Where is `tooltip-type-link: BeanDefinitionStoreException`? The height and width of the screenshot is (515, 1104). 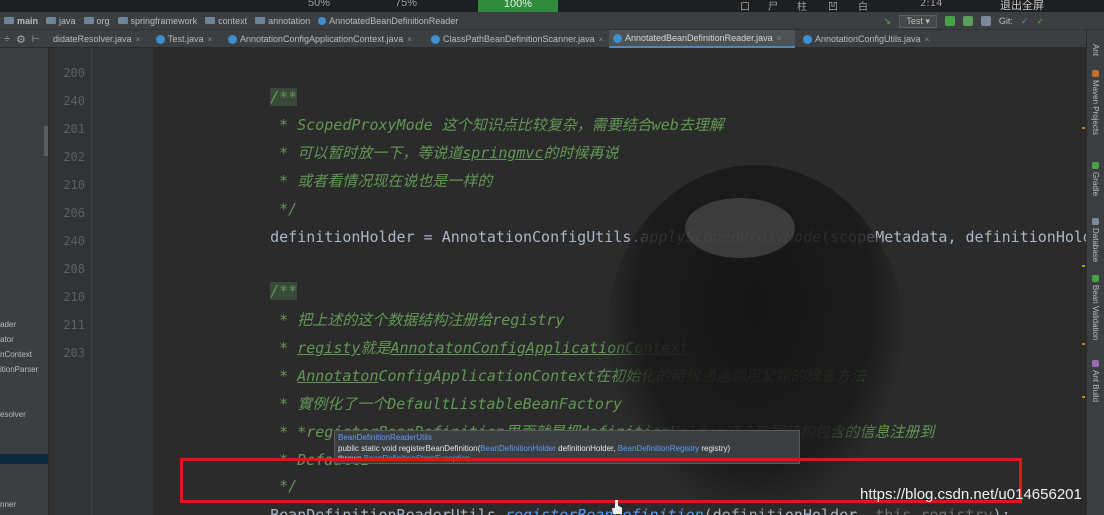
tooltip-type-link: BeanDefinitionStoreException is located at coordinates (417, 458).